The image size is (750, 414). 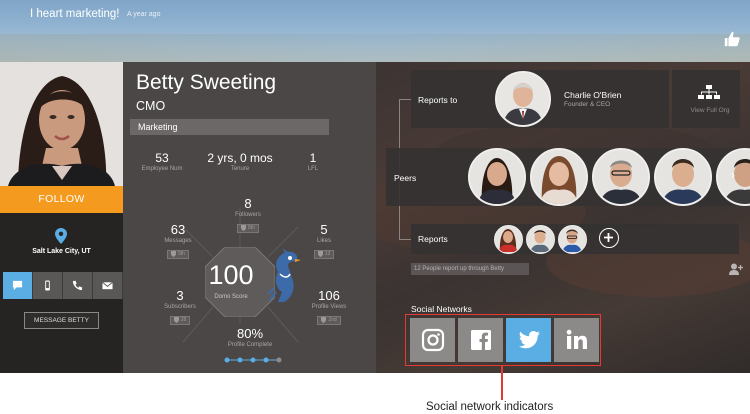 I want to click on stat-followers: 8 Followers 8th, so click(x=248, y=214).